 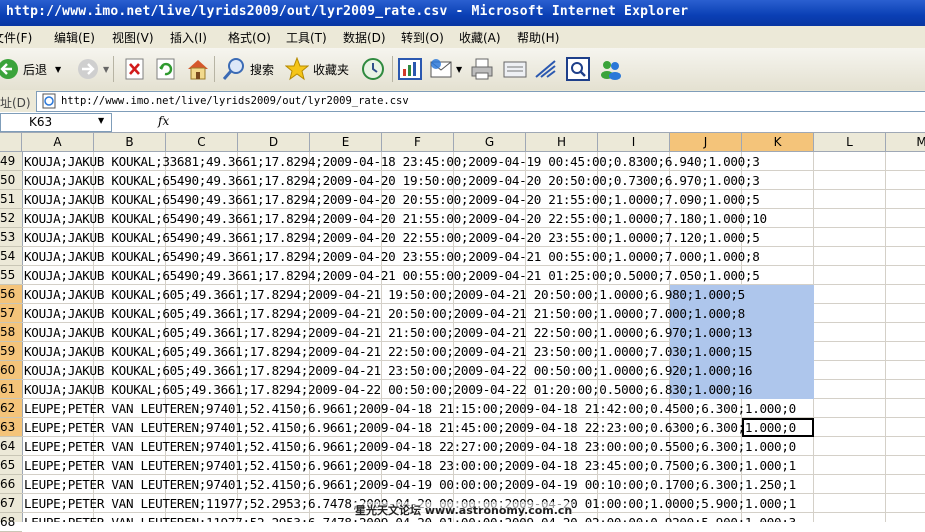 What do you see at coordinates (552, 122) in the screenshot?
I see `formula-input` at bounding box center [552, 122].